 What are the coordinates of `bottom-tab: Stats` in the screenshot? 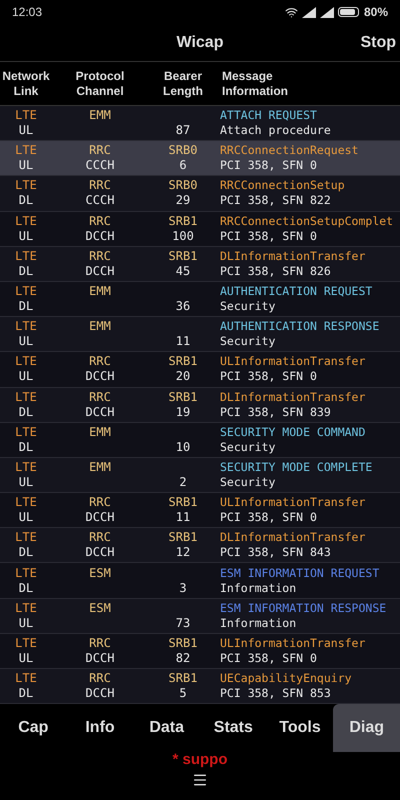 It's located at (233, 728).